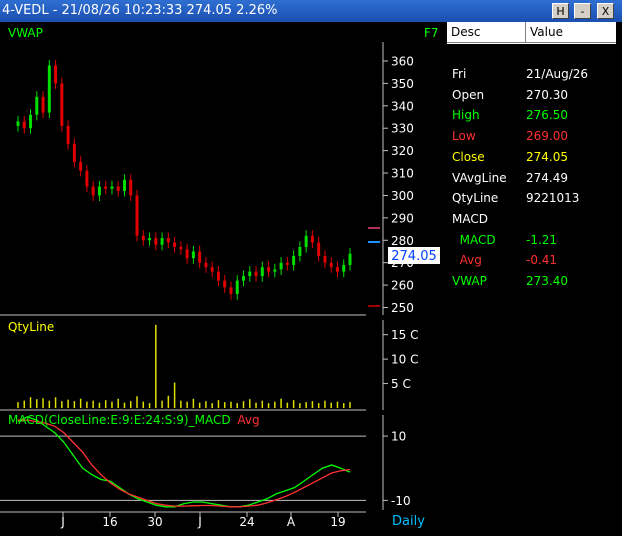 Image resolution: width=622 pixels, height=536 pixels. What do you see at coordinates (475, 198) in the screenshot?
I see `data-row-desc: QtyLine` at bounding box center [475, 198].